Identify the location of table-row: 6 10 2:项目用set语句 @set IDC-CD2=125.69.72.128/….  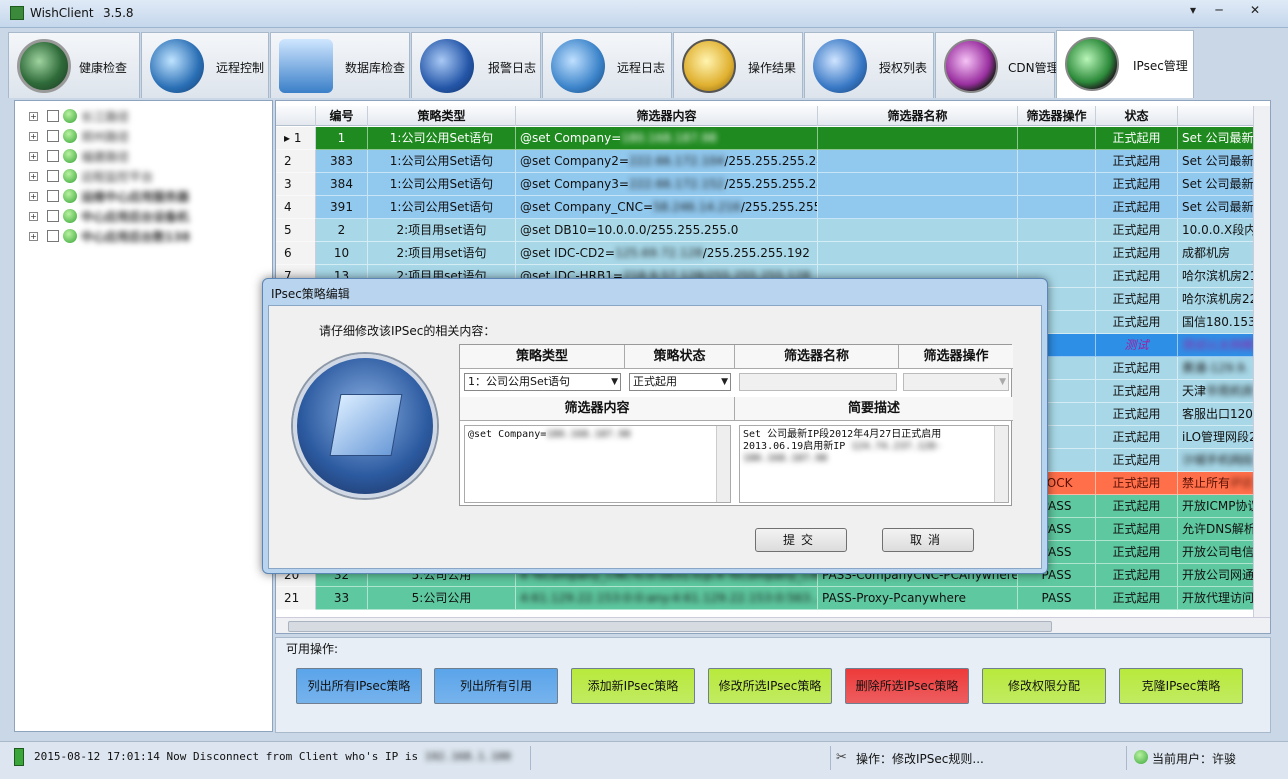
(773, 253).